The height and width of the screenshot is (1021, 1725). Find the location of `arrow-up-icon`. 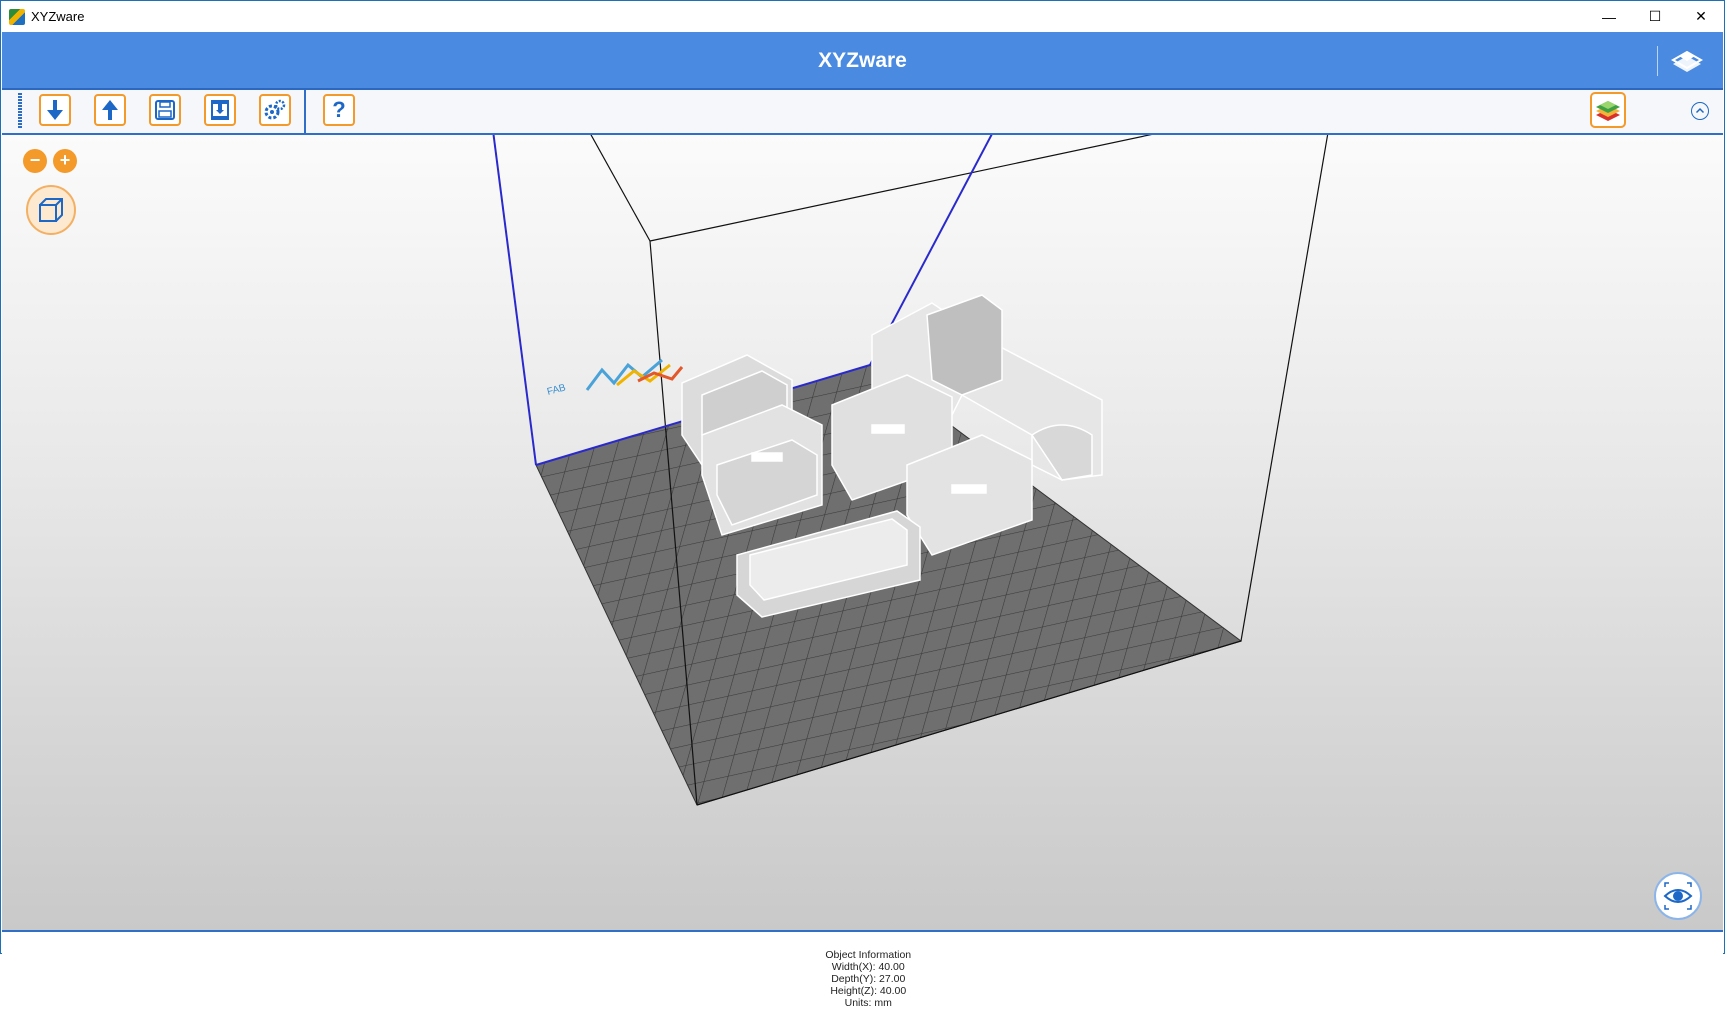

arrow-up-icon is located at coordinates (110, 110).